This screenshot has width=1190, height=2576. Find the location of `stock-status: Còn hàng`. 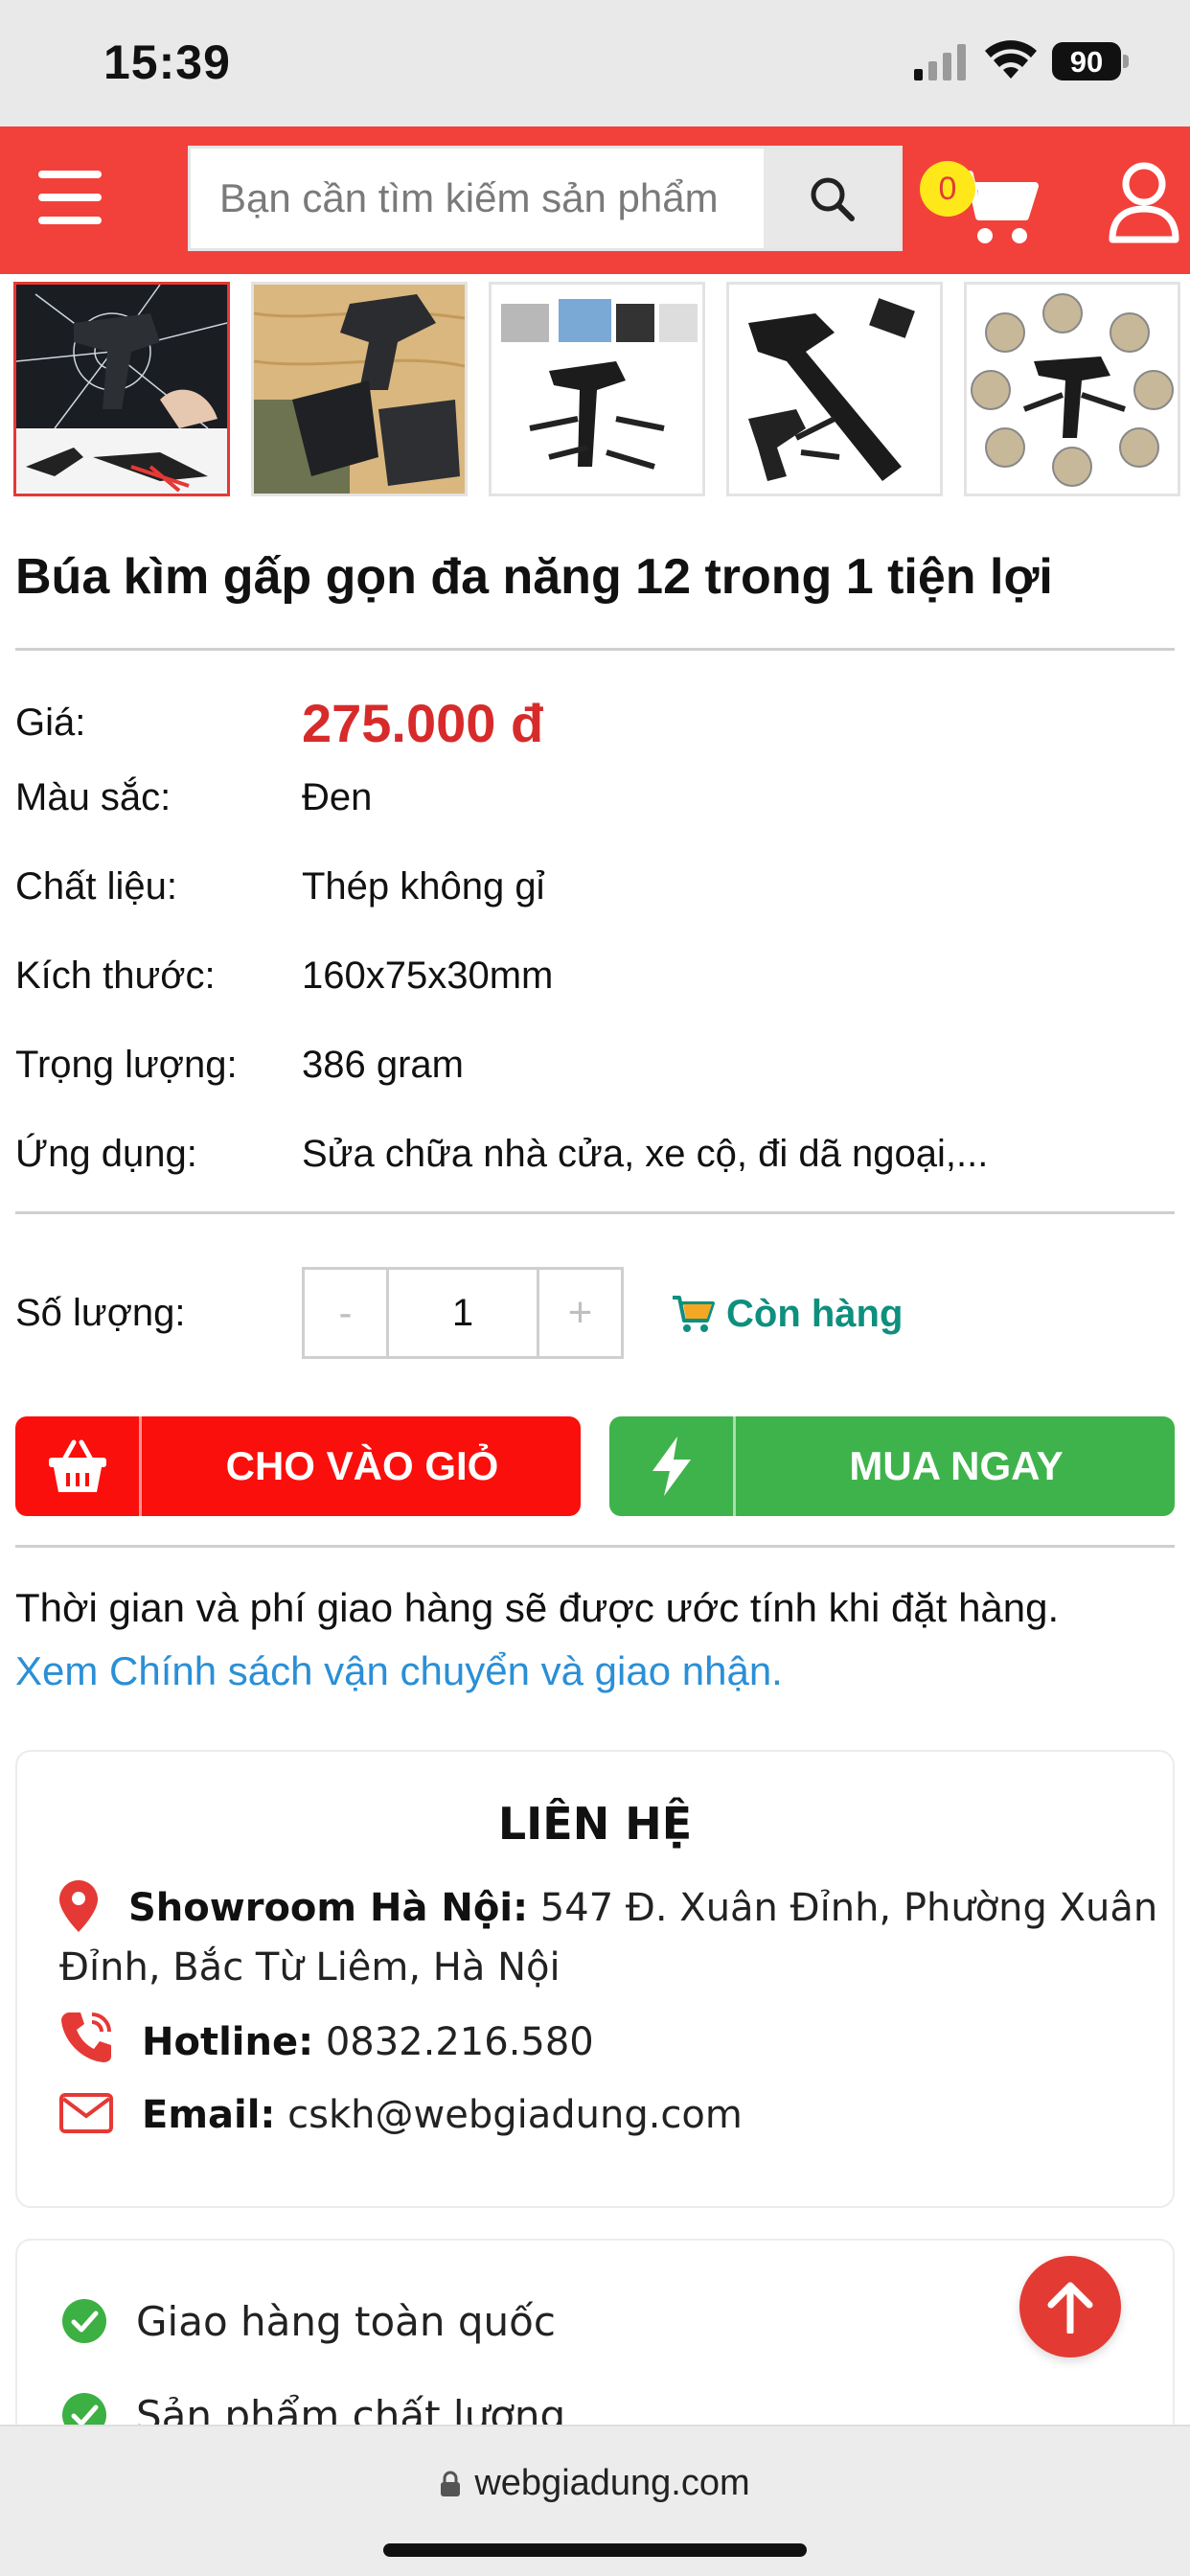

stock-status: Còn hàng is located at coordinates (787, 1314).